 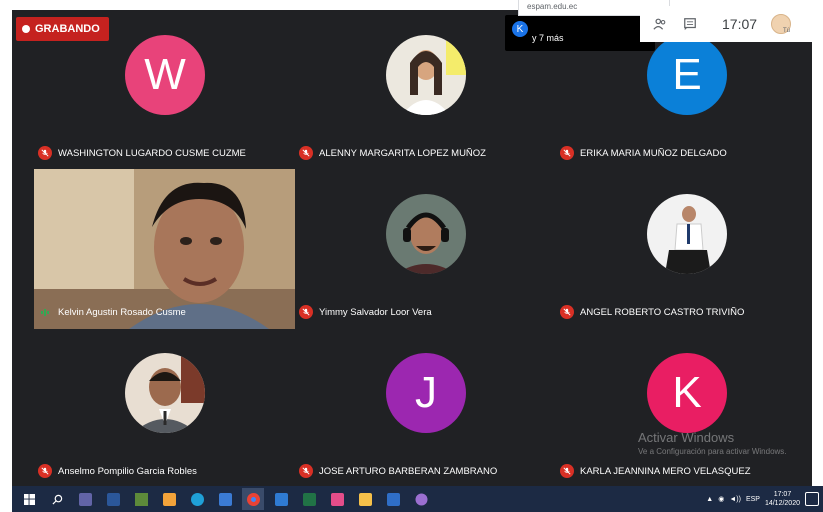 I want to click on participant-namebar: WASHINGTON LUGARDO CUSME CUZME, so click(x=142, y=153).